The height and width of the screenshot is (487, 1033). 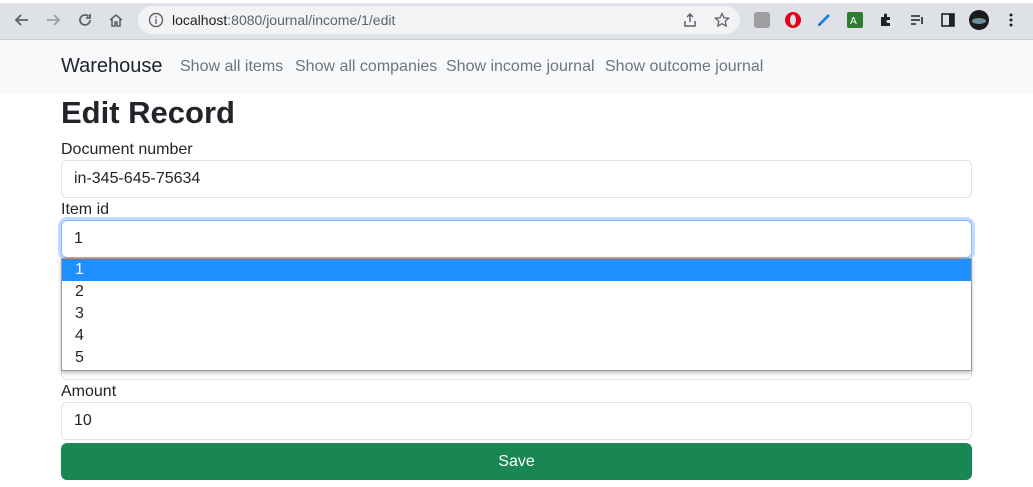 What do you see at coordinates (516, 336) in the screenshot?
I see `dropdown-option: 4` at bounding box center [516, 336].